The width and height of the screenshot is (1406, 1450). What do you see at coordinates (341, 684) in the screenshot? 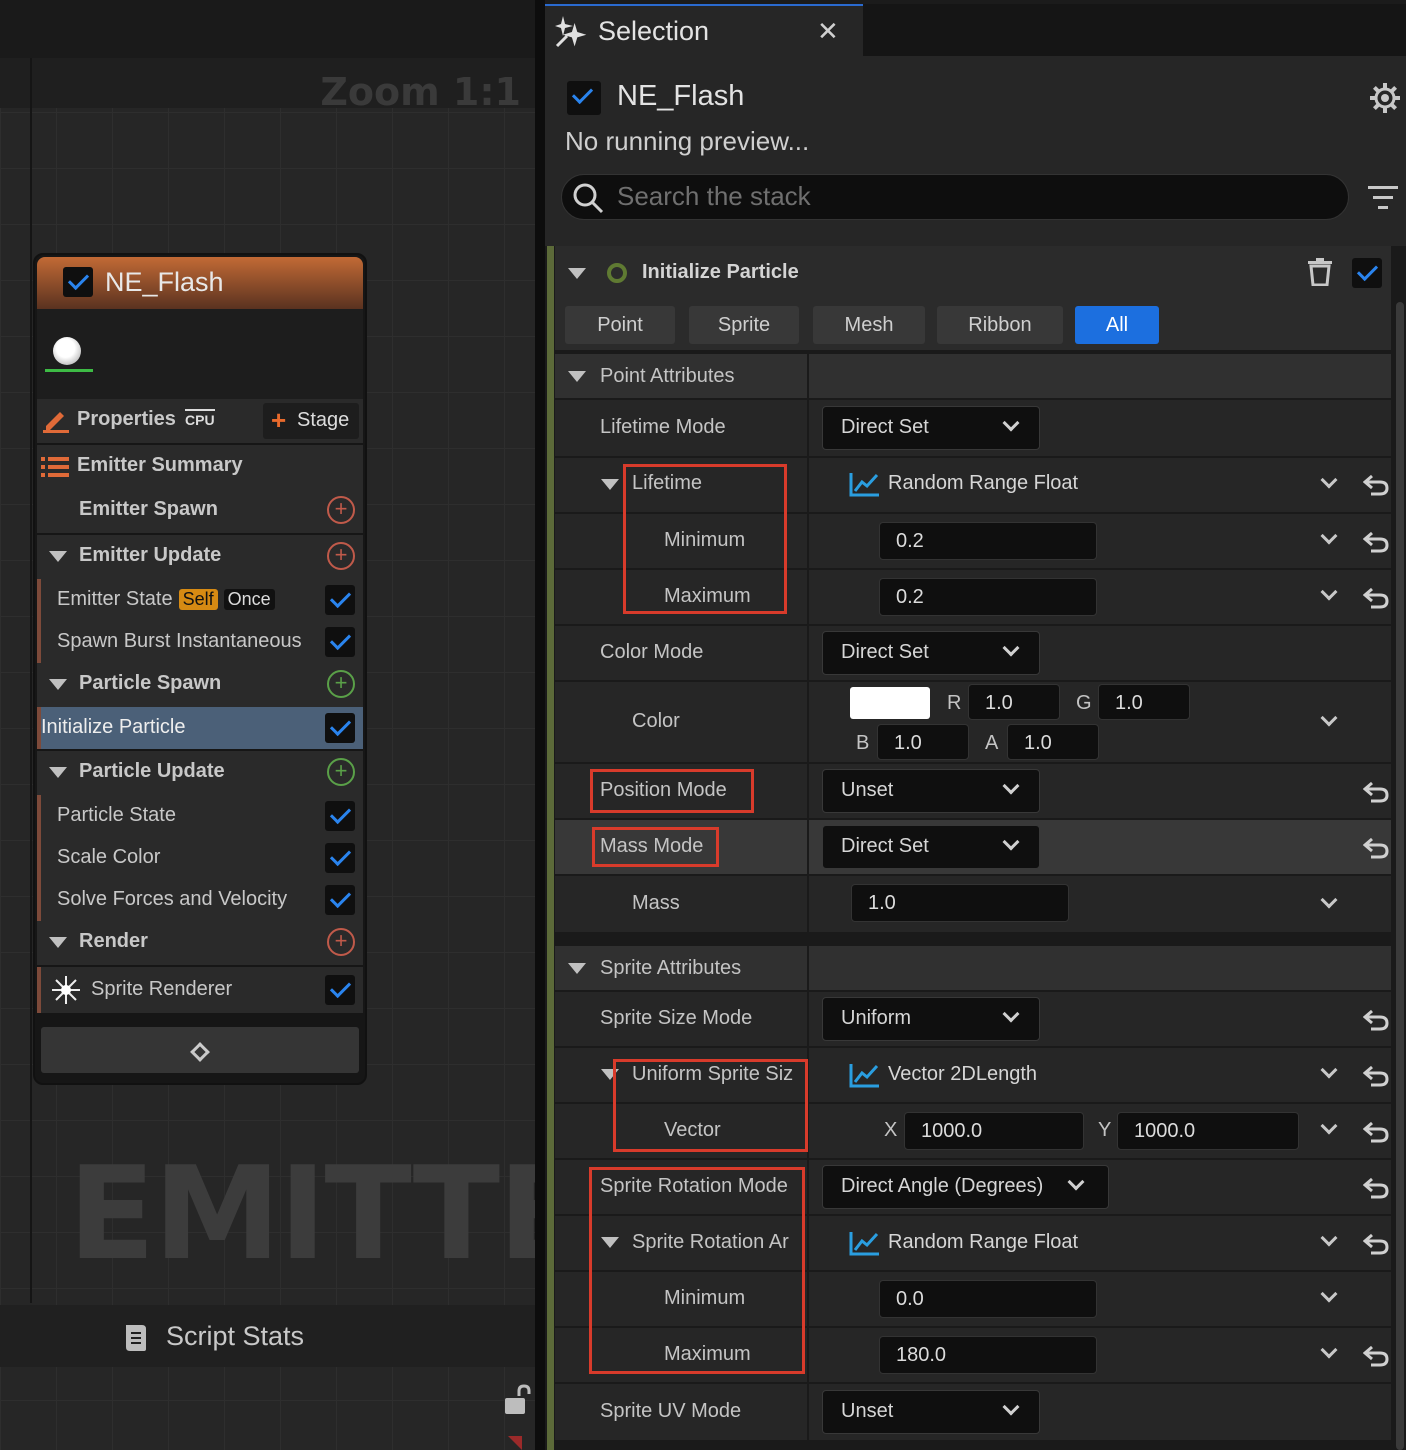
I see `add-particle-spawn-icon: +` at bounding box center [341, 684].